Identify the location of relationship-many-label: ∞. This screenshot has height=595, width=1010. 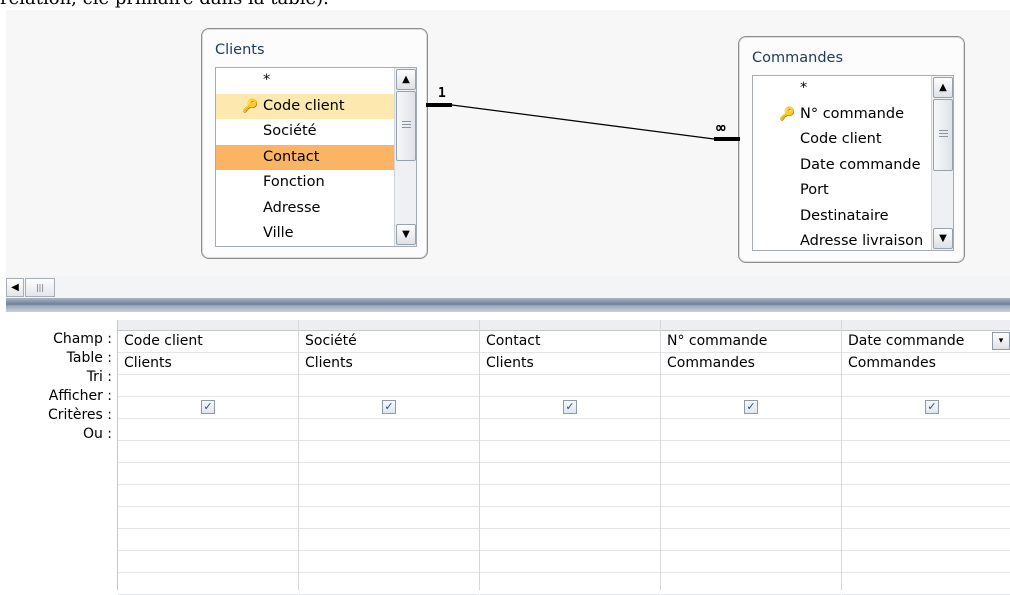
(721, 127).